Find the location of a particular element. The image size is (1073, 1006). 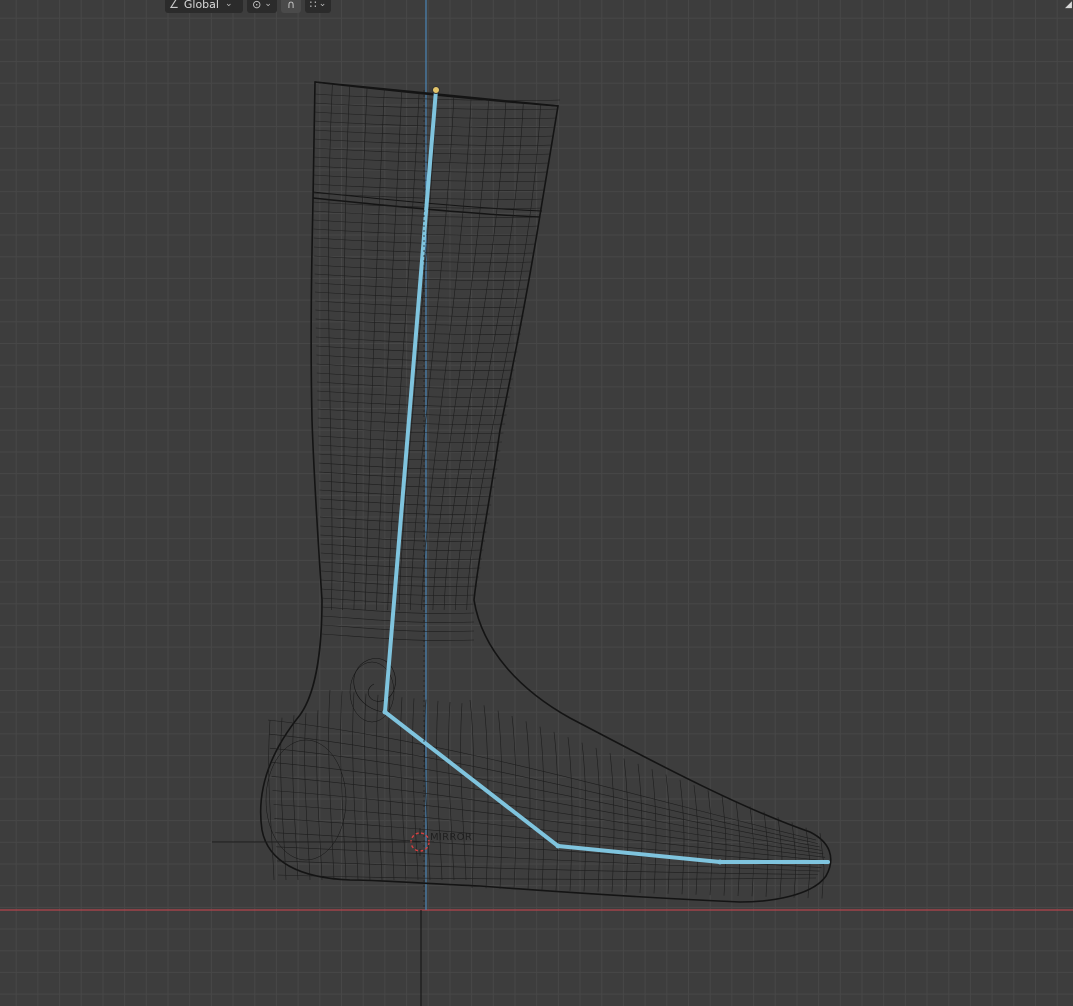

leg-bone is located at coordinates (410, 401).